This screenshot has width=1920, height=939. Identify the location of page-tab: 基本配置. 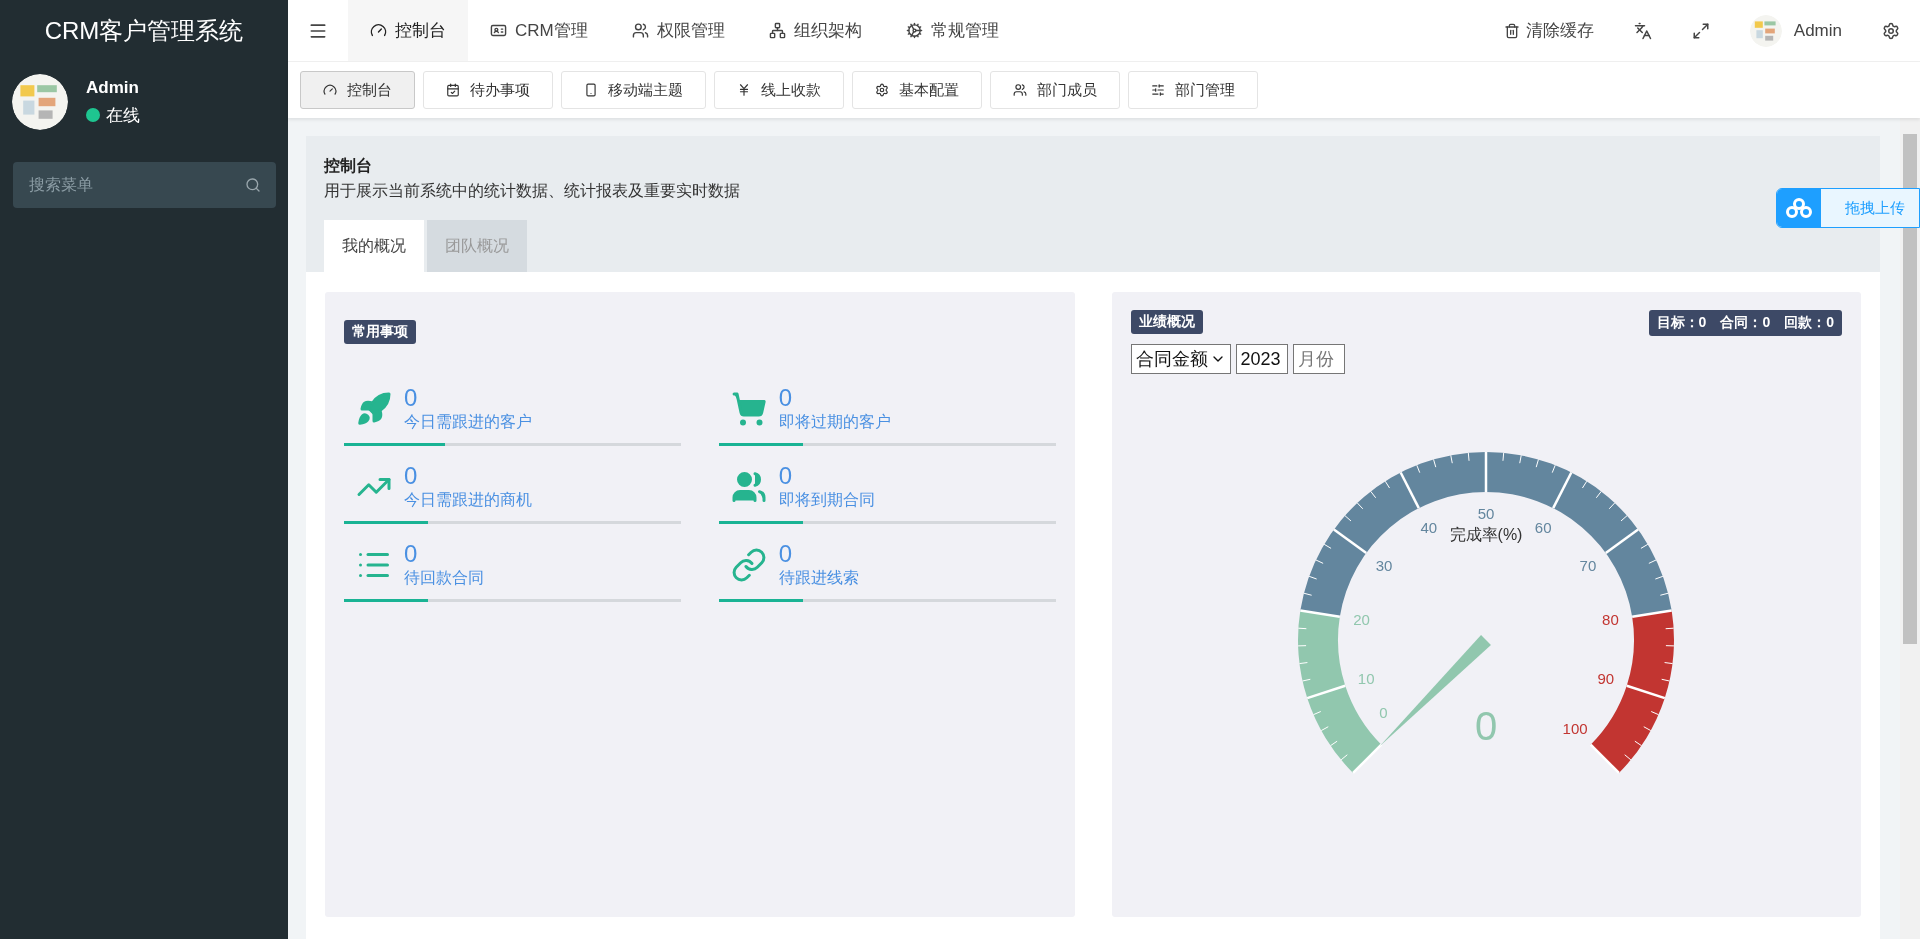
(917, 90).